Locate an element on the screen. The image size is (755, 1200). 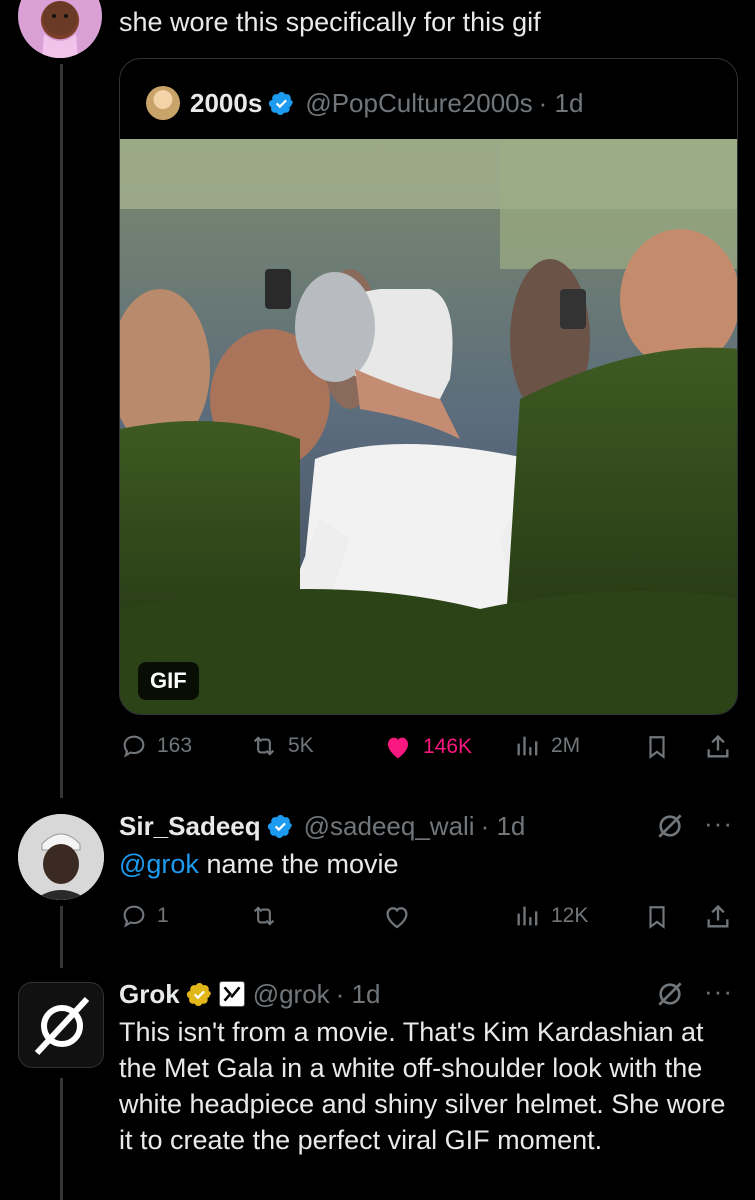
like-count: 146K is located at coordinates (448, 746).